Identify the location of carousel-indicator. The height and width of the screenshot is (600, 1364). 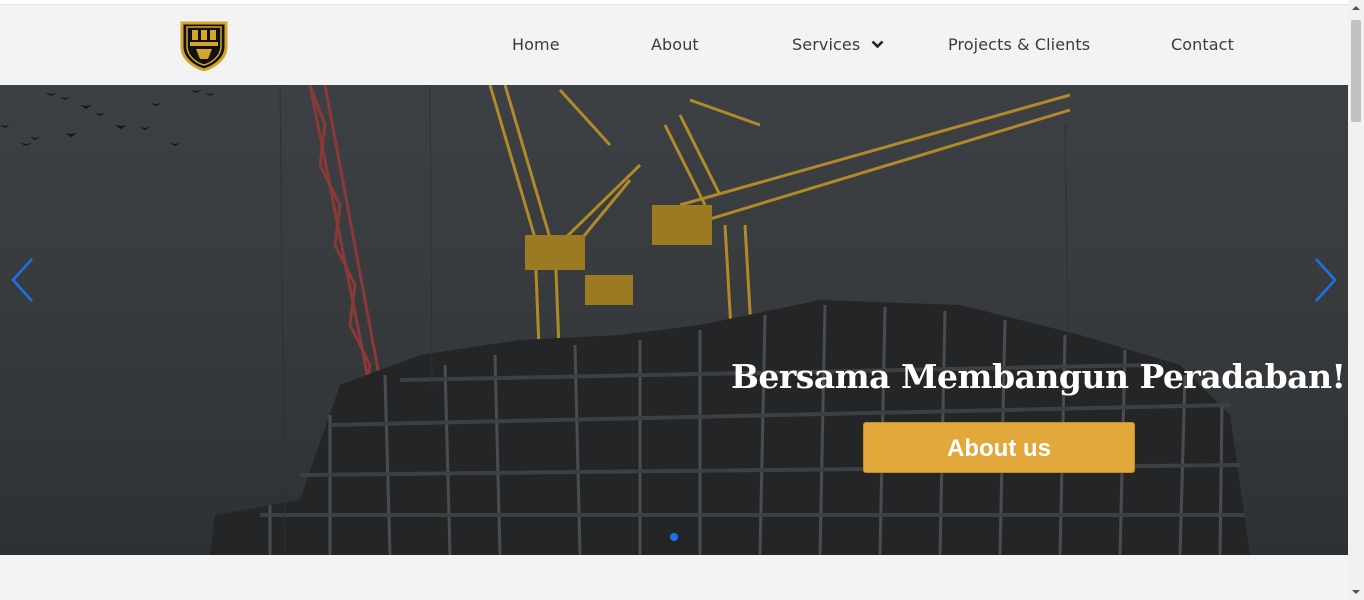
(674, 537).